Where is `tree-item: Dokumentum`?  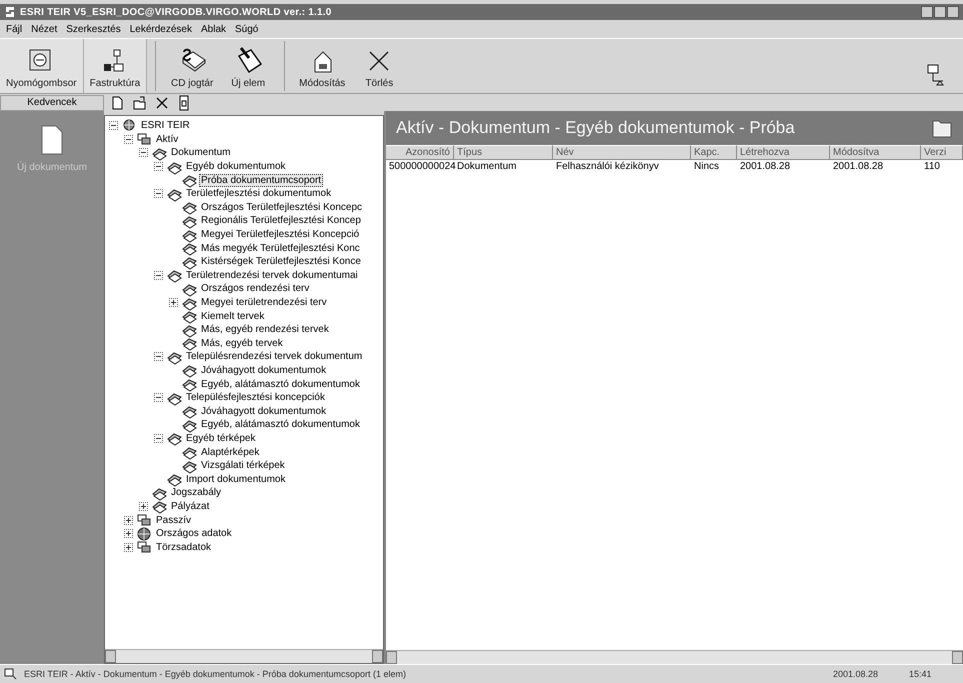 tree-item: Dokumentum is located at coordinates (200, 153).